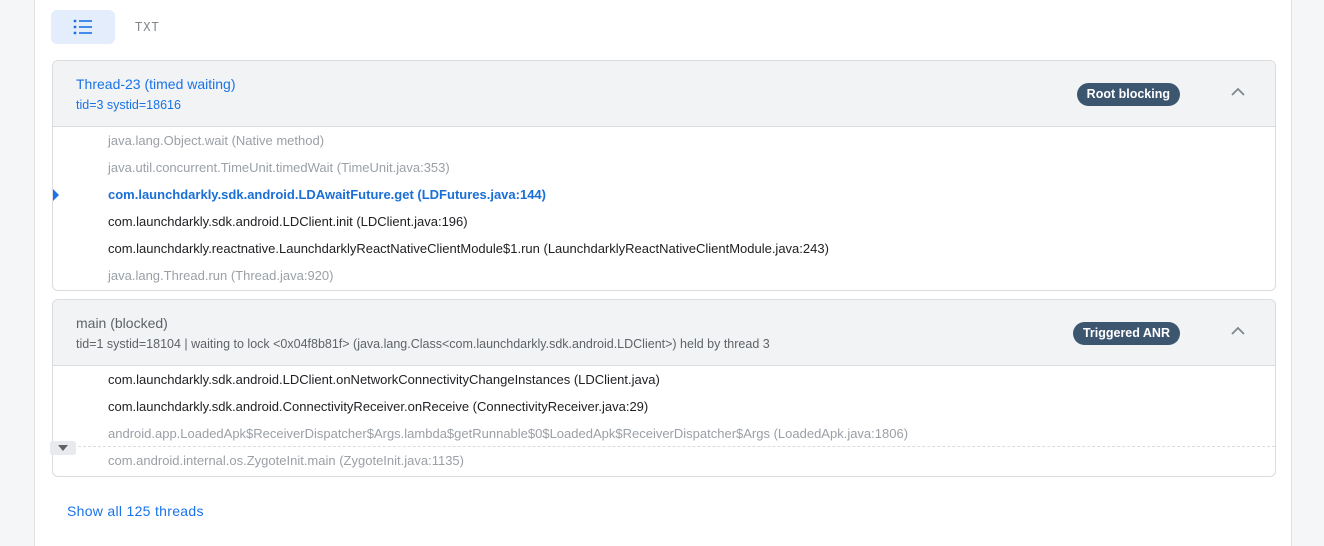 Image resolution: width=1324 pixels, height=546 pixels. Describe the element at coordinates (122, 323) in the screenshot. I see `thread-name: main (blocked)` at that location.